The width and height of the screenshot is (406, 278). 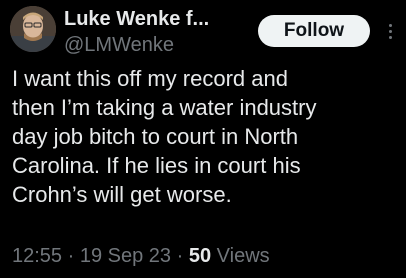 I want to click on tweet-line: day job bitch to court in North, so click(x=155, y=136).